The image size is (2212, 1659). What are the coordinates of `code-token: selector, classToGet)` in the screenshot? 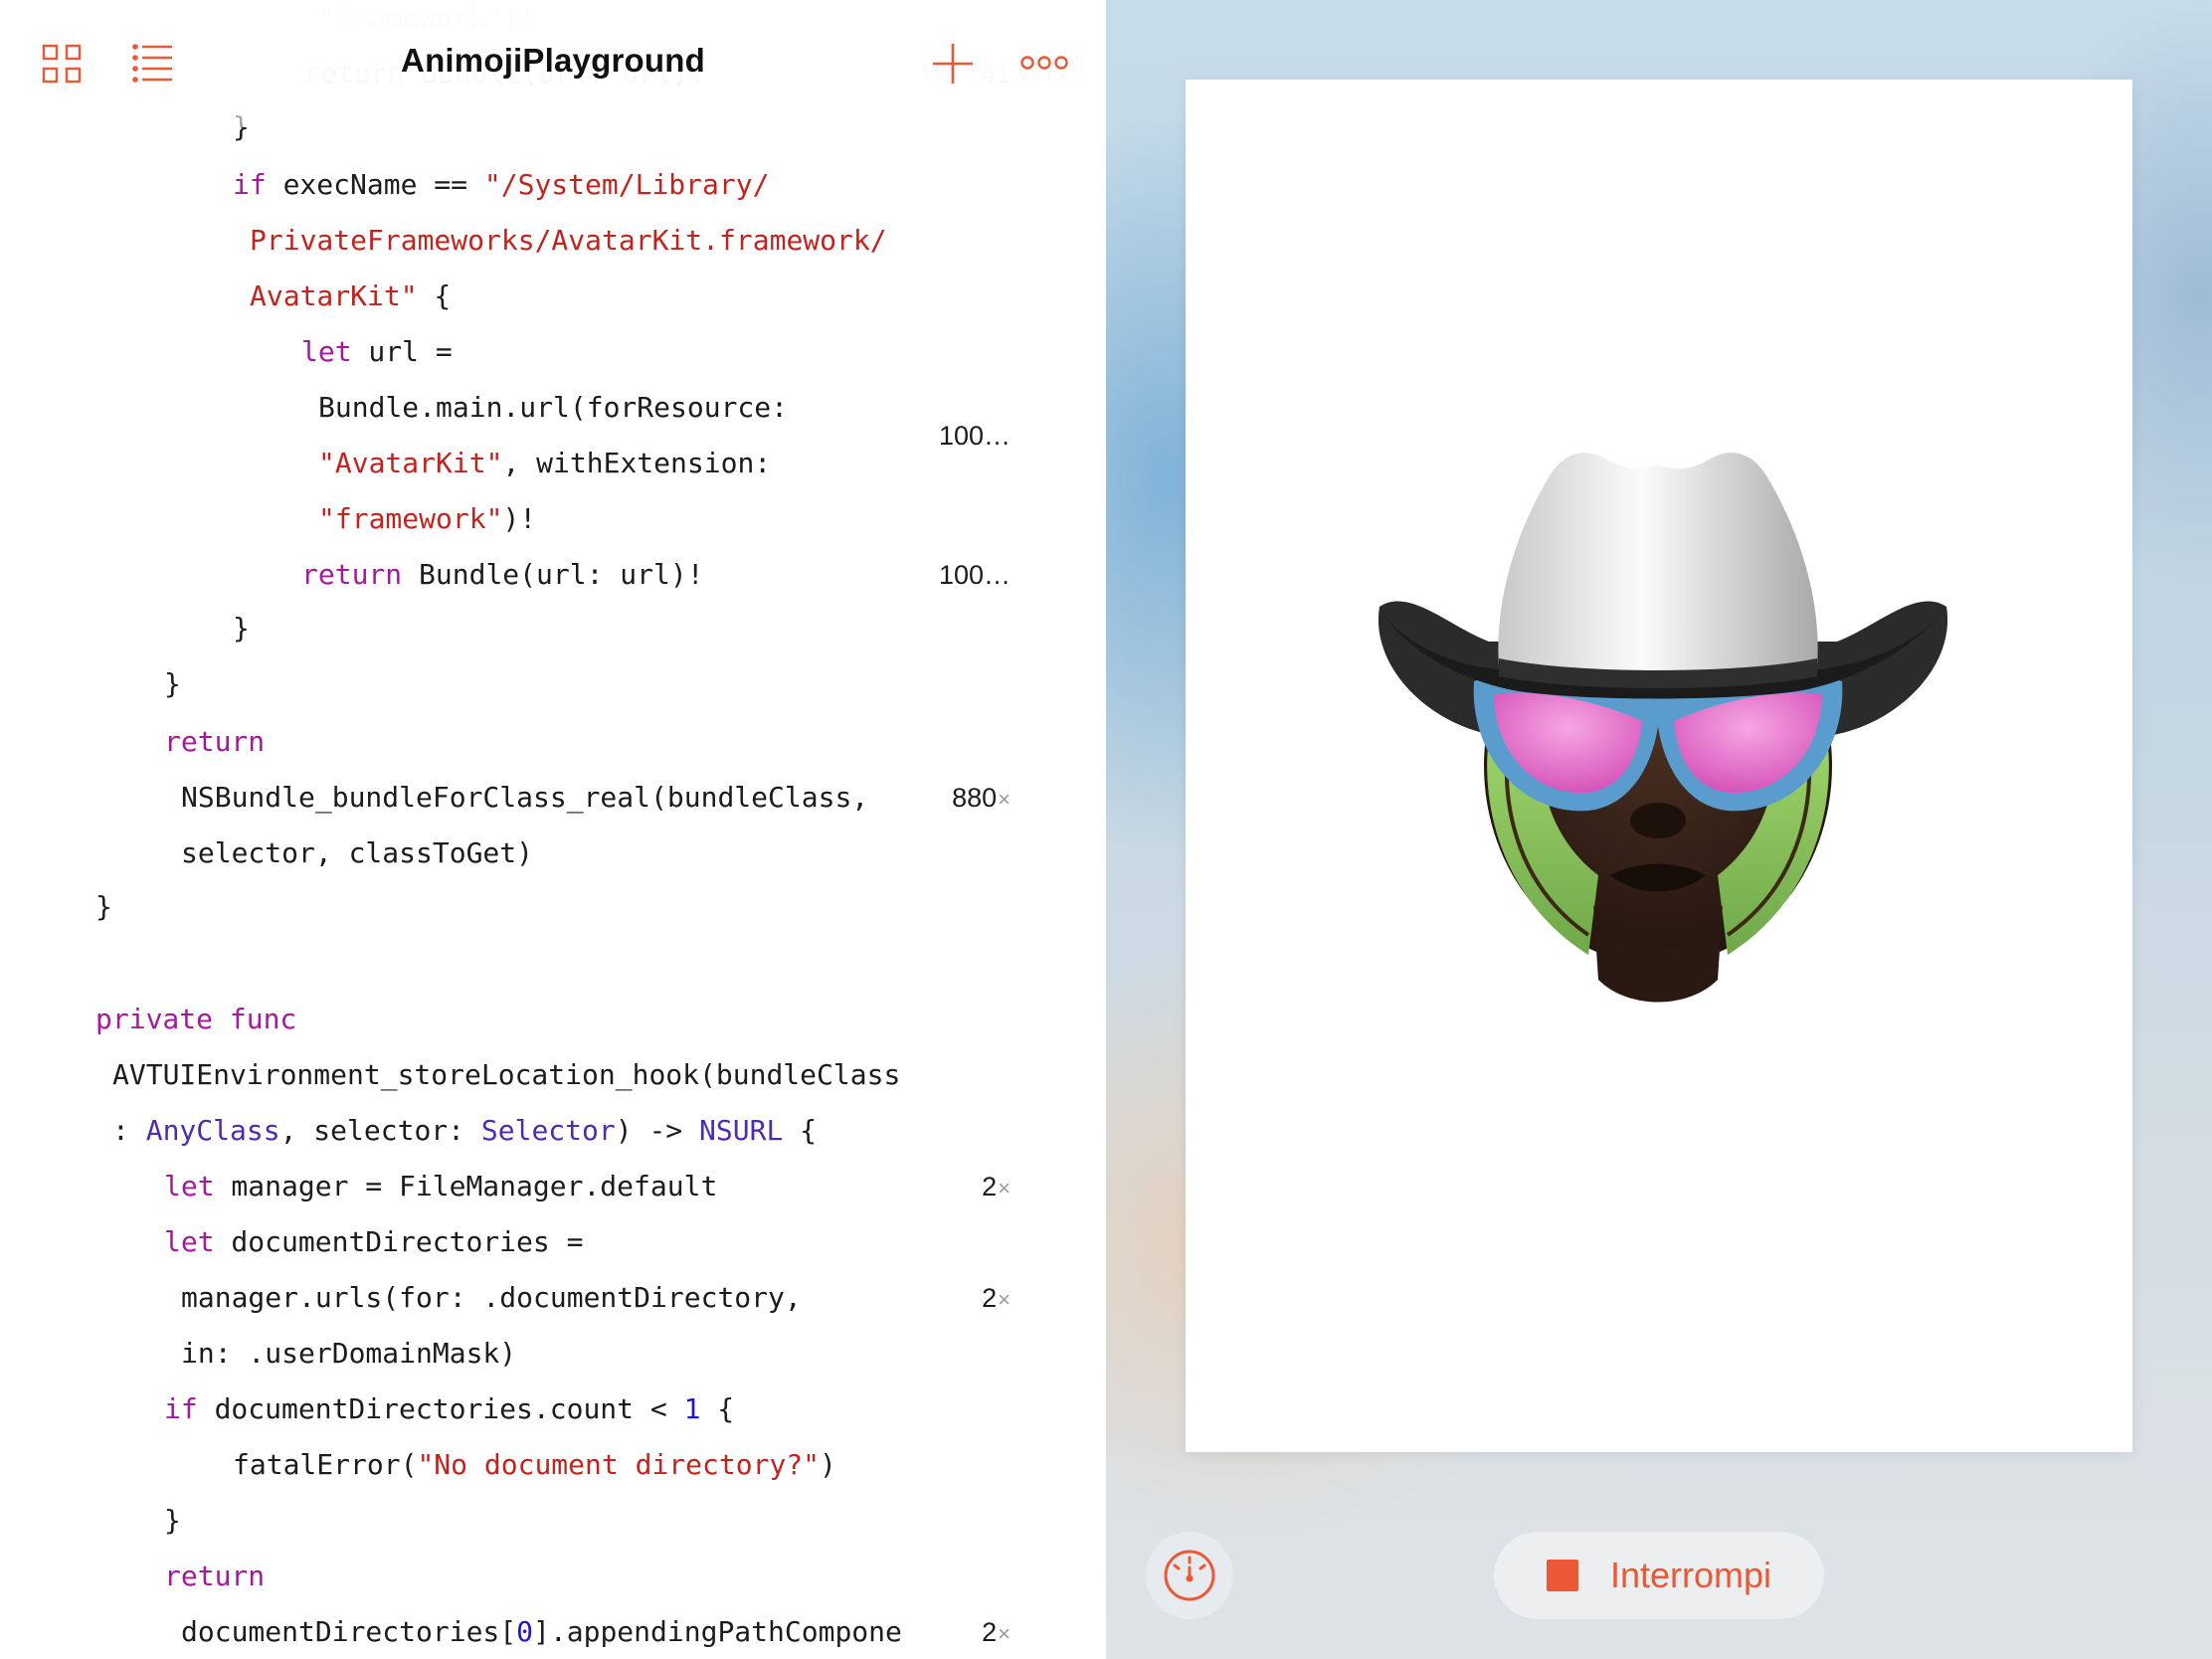 It's located at (357, 852).